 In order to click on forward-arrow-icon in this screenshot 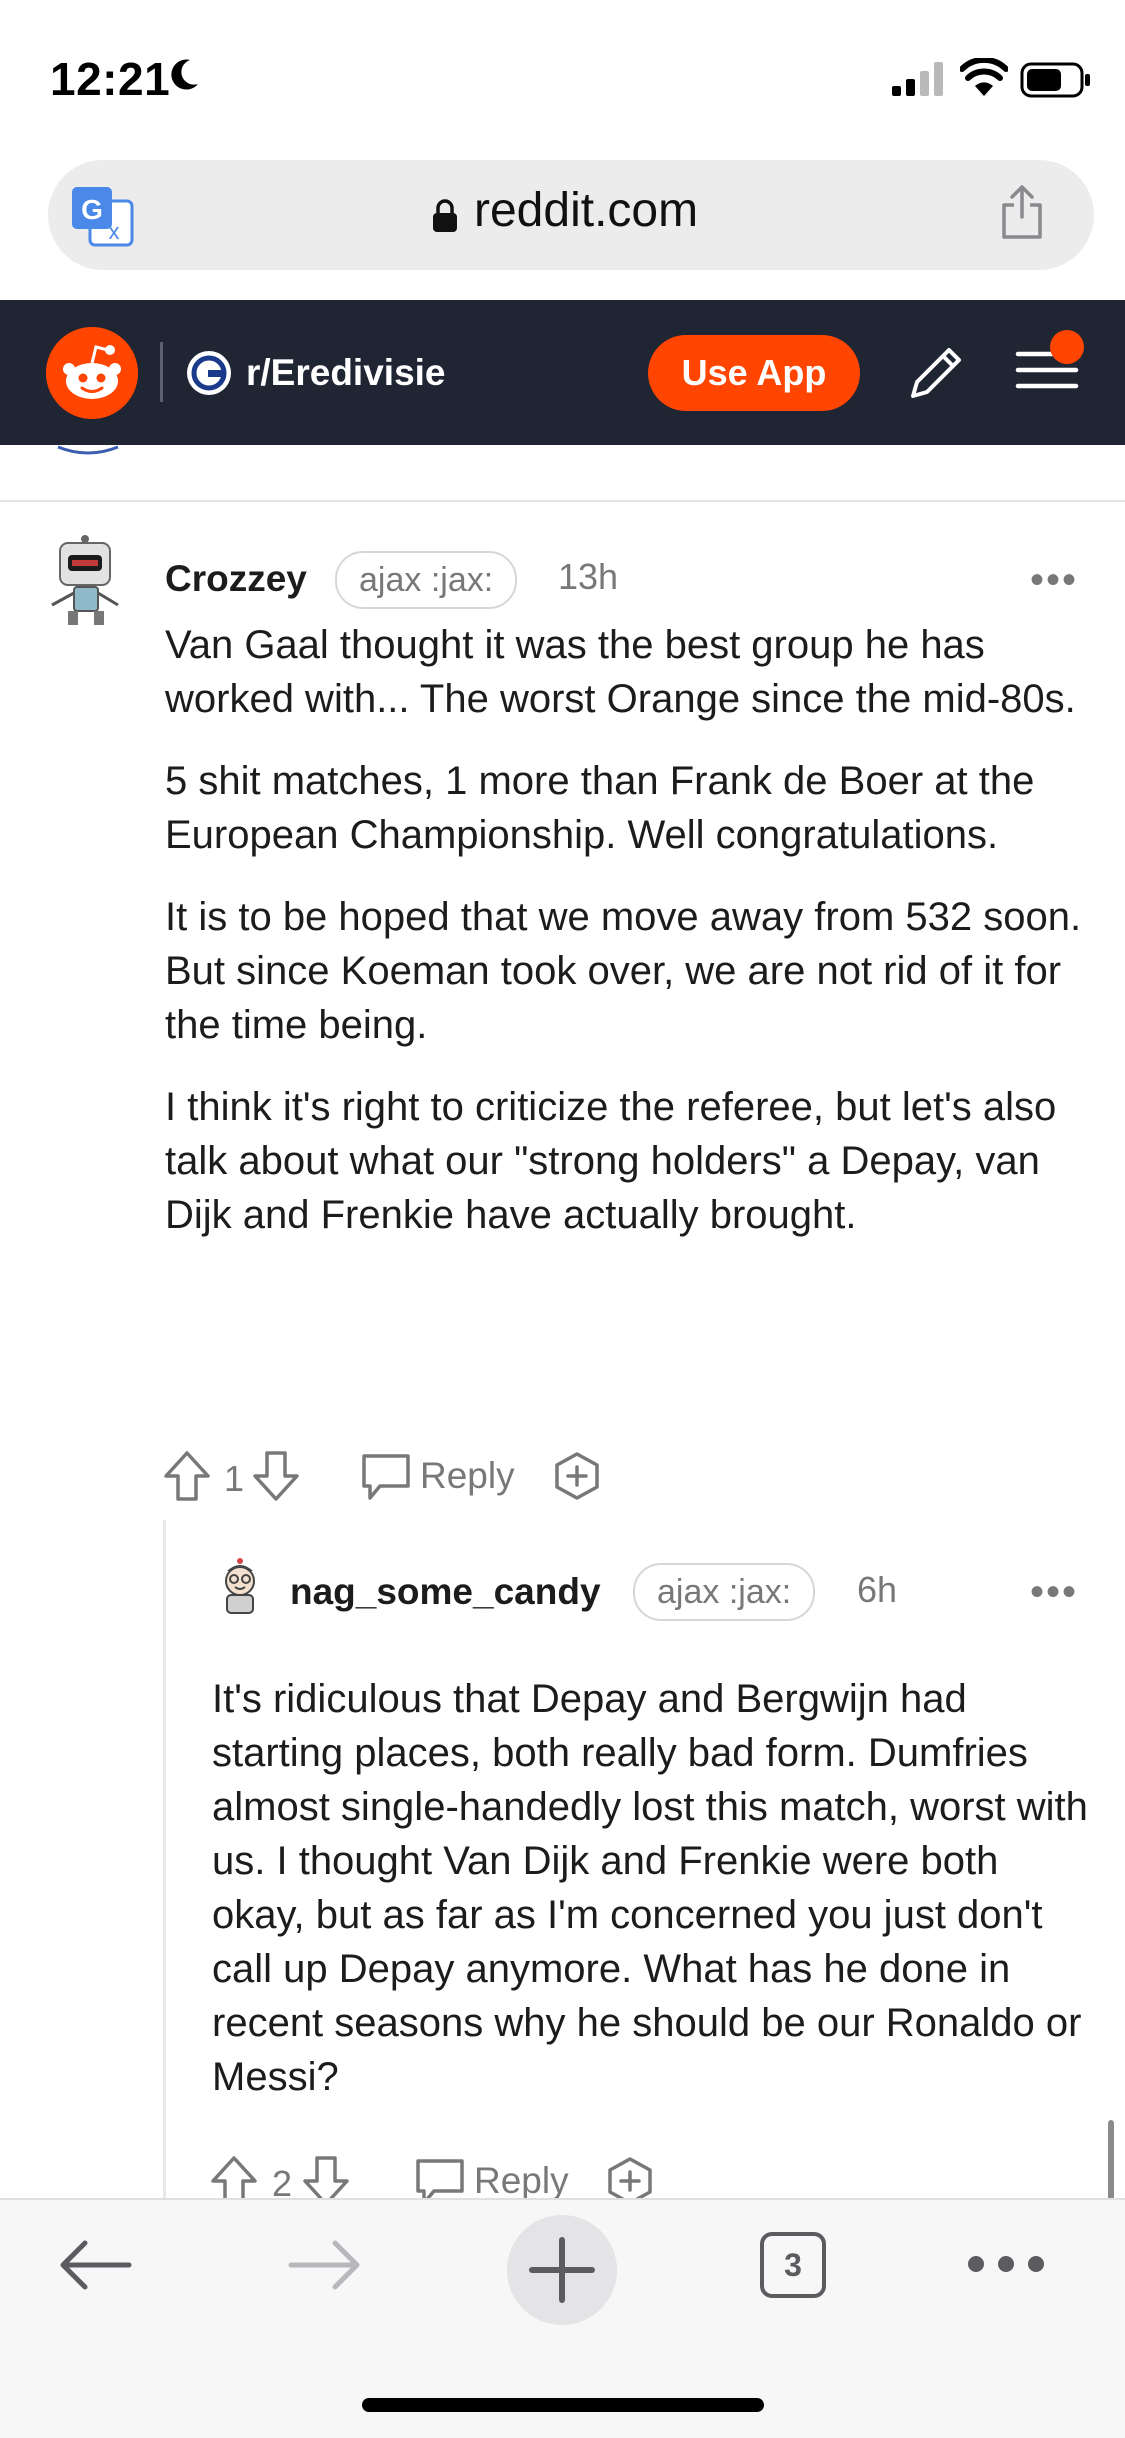, I will do `click(325, 2265)`.